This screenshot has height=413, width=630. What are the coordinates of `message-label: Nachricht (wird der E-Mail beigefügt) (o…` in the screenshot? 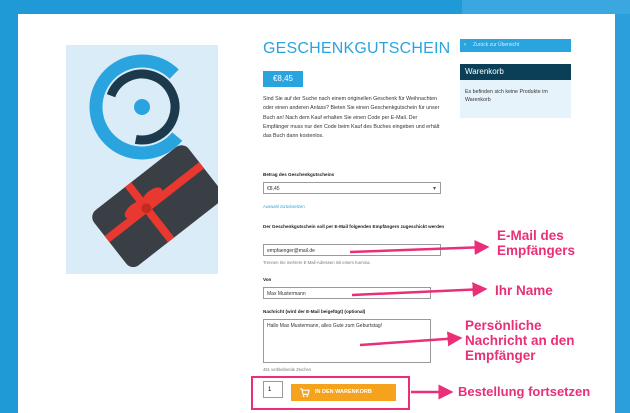 It's located at (314, 311).